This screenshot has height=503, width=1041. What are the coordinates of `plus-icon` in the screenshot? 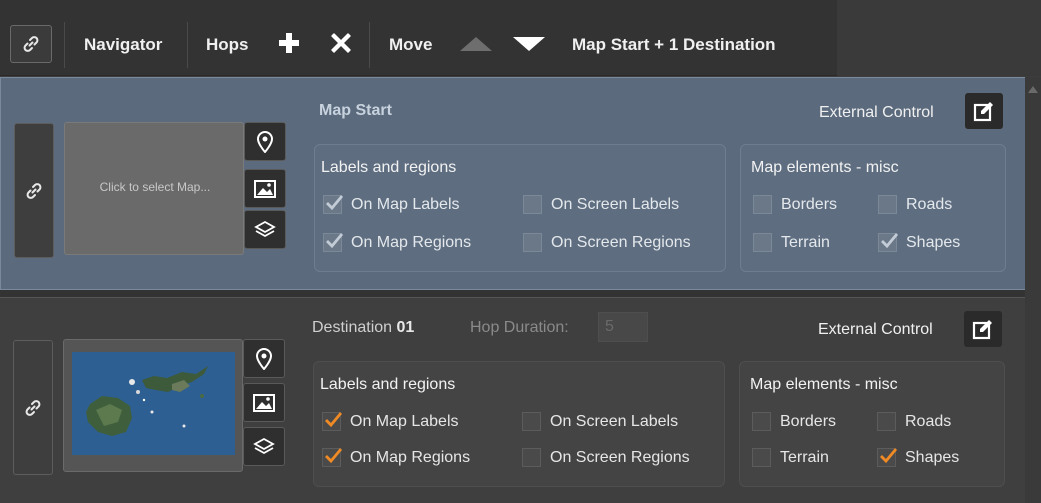 It's located at (289, 43).